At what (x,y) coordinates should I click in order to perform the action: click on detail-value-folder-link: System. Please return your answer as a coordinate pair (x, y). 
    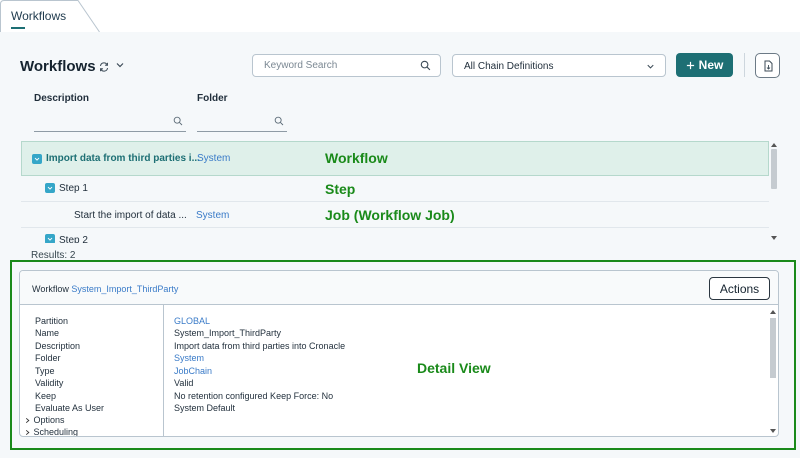
    Looking at the image, I should click on (189, 358).